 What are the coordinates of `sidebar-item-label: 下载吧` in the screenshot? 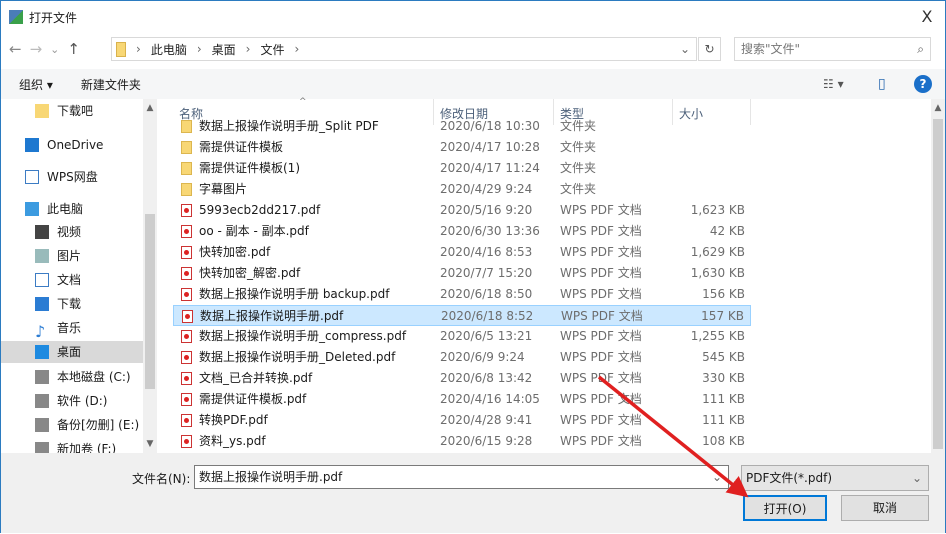 It's located at (75, 111).